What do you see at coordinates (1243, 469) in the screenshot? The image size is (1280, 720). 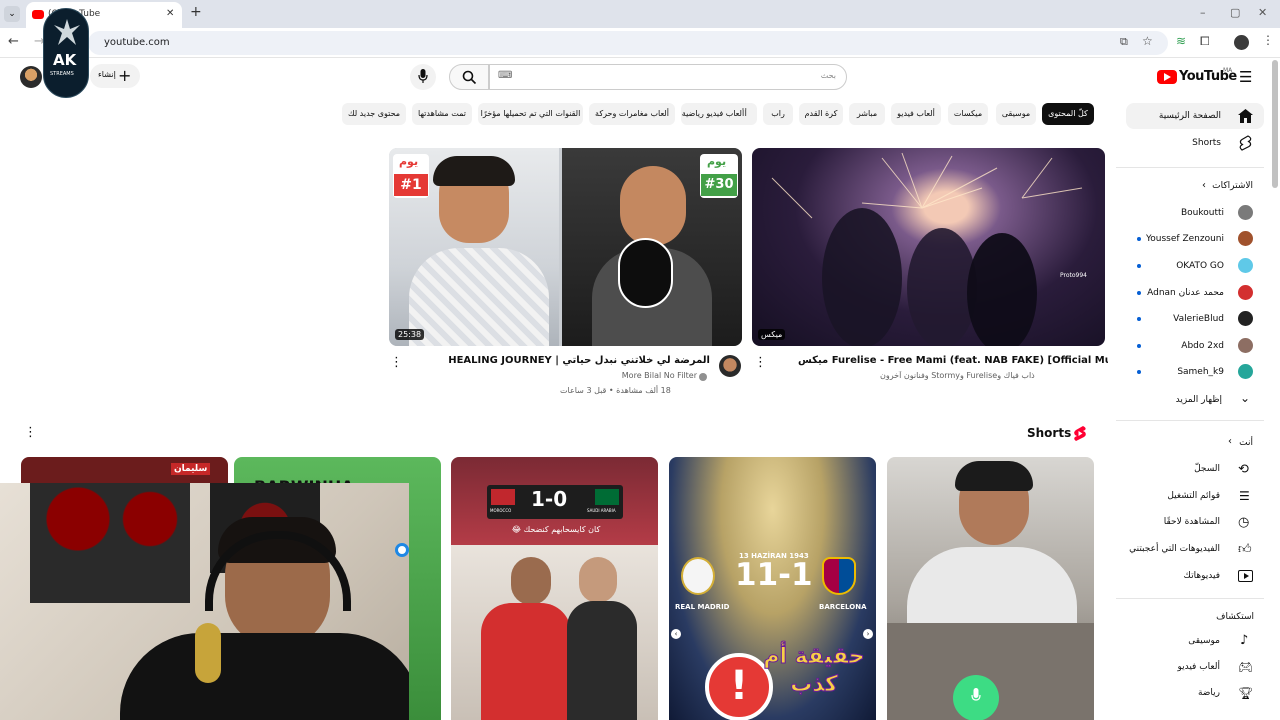 I see `history-icon: ⟲` at bounding box center [1243, 469].